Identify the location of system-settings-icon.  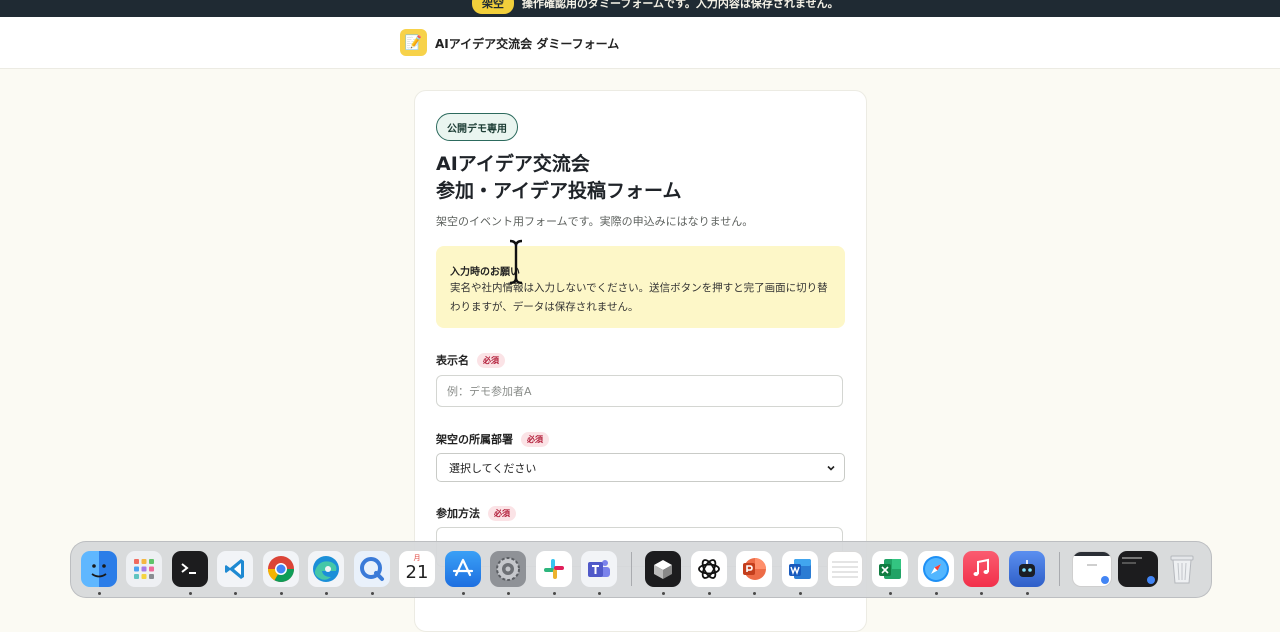
(508, 569).